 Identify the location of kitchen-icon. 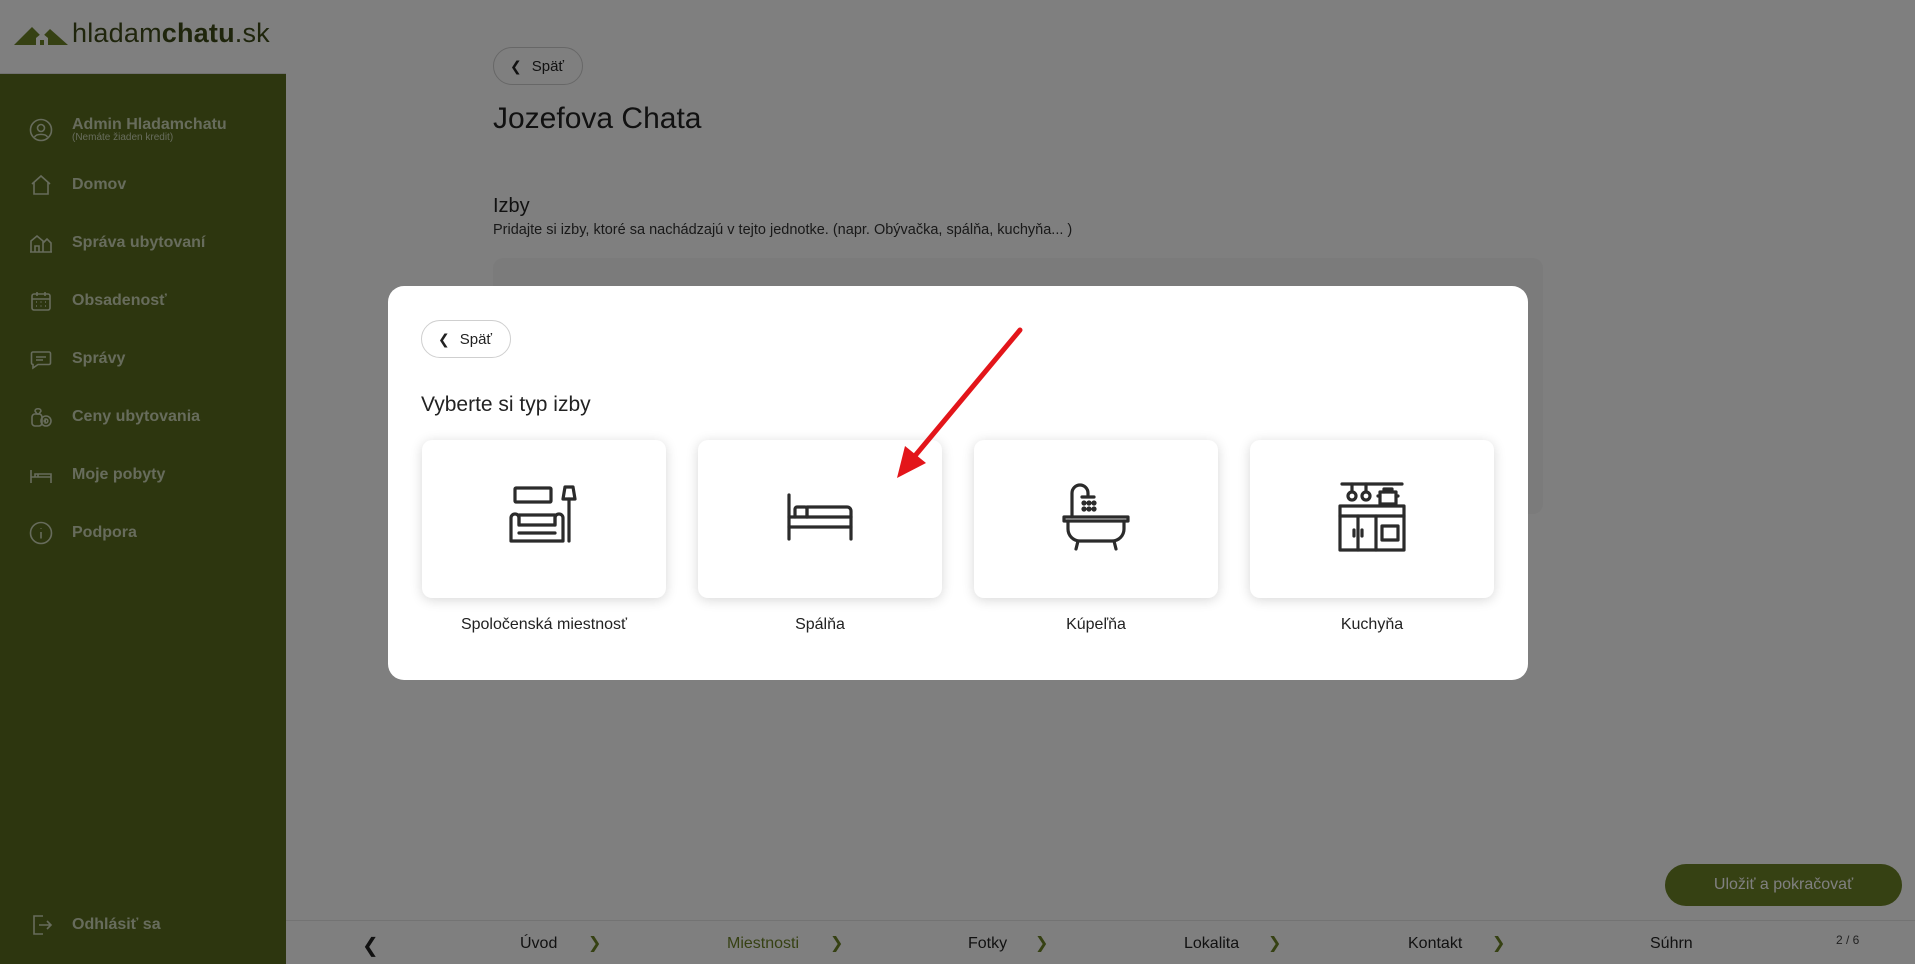
(1372, 519).